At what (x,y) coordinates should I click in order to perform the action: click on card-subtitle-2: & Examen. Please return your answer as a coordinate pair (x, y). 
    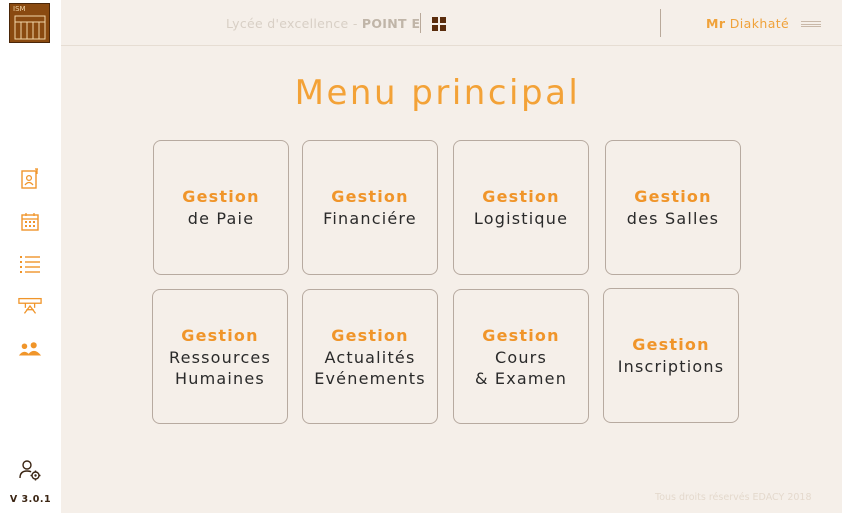
    Looking at the image, I should click on (521, 378).